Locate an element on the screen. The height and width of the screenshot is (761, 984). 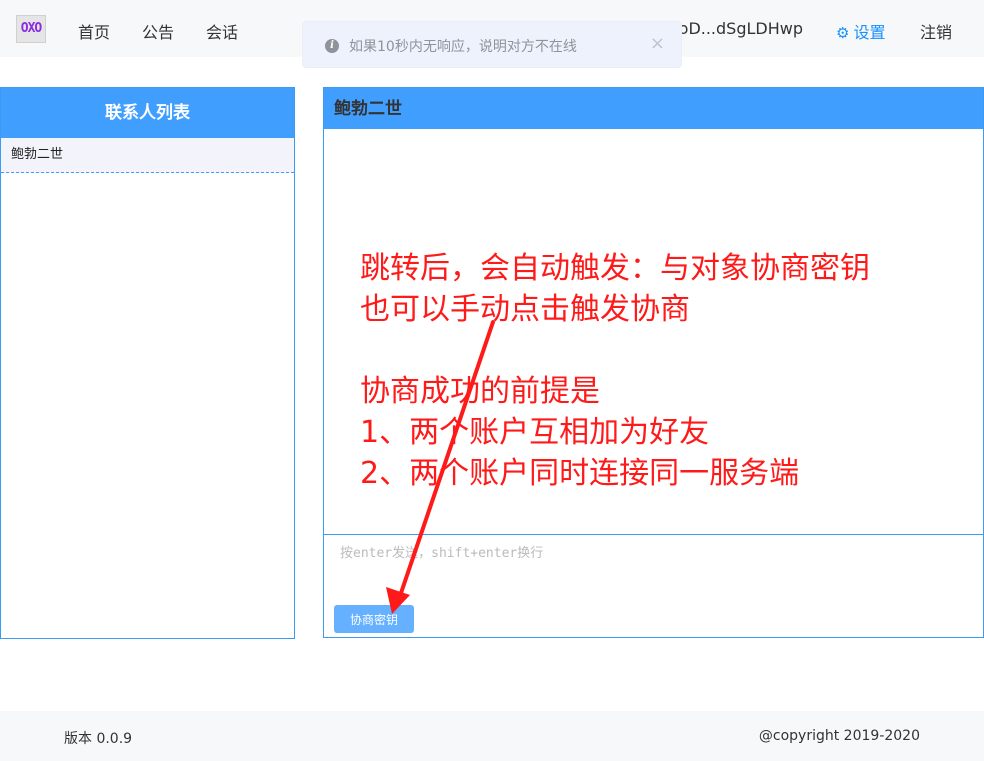
settings-label: 设置 is located at coordinates (869, 32).